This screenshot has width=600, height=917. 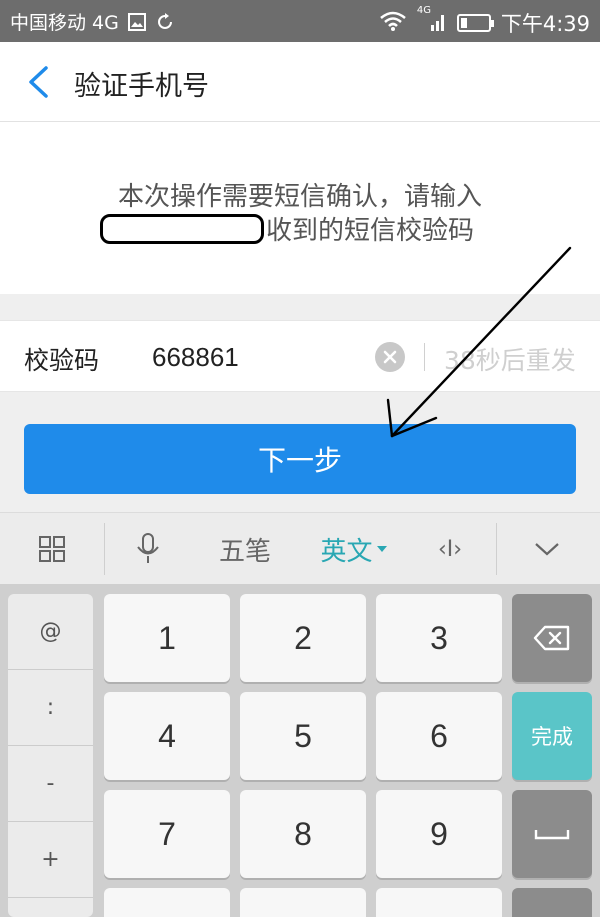 I want to click on back-button, so click(x=38, y=82).